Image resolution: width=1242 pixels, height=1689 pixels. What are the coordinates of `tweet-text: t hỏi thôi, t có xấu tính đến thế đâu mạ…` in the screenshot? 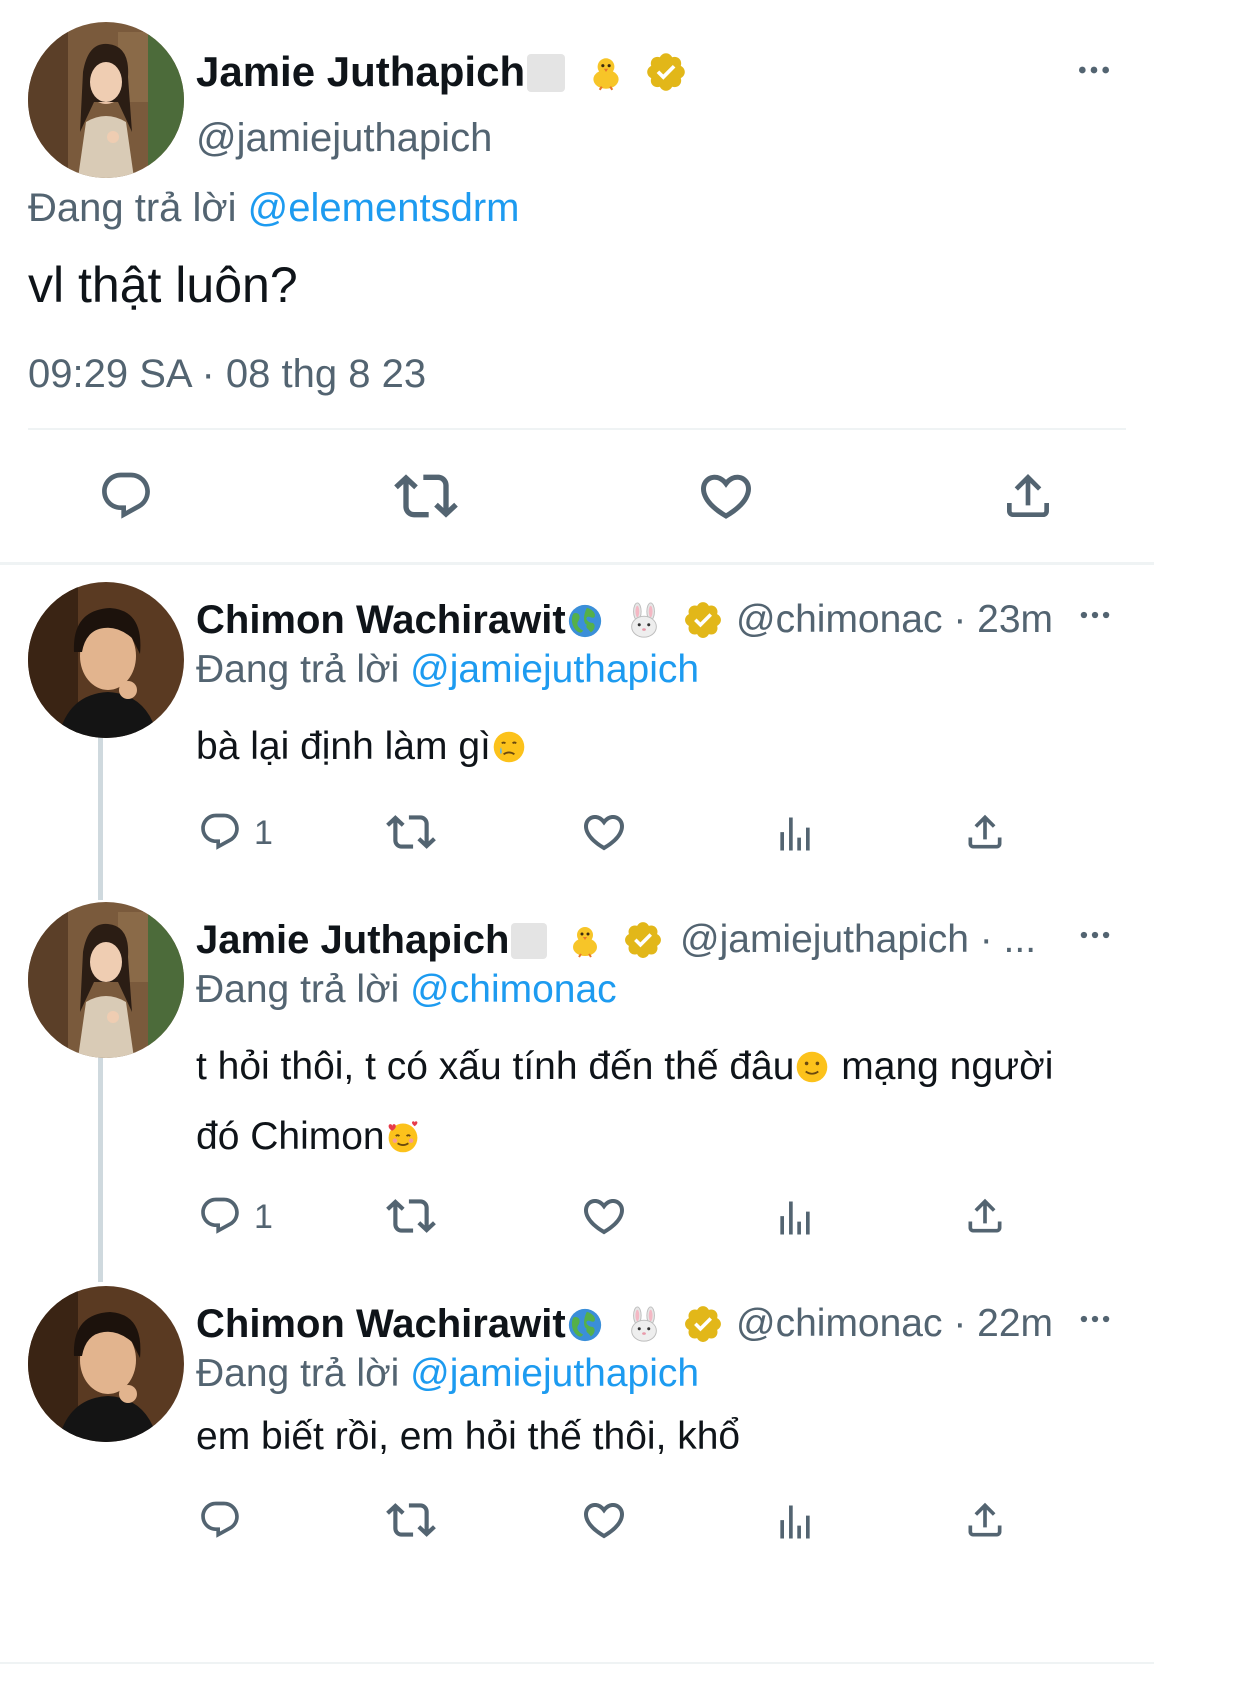 It's located at (625, 1101).